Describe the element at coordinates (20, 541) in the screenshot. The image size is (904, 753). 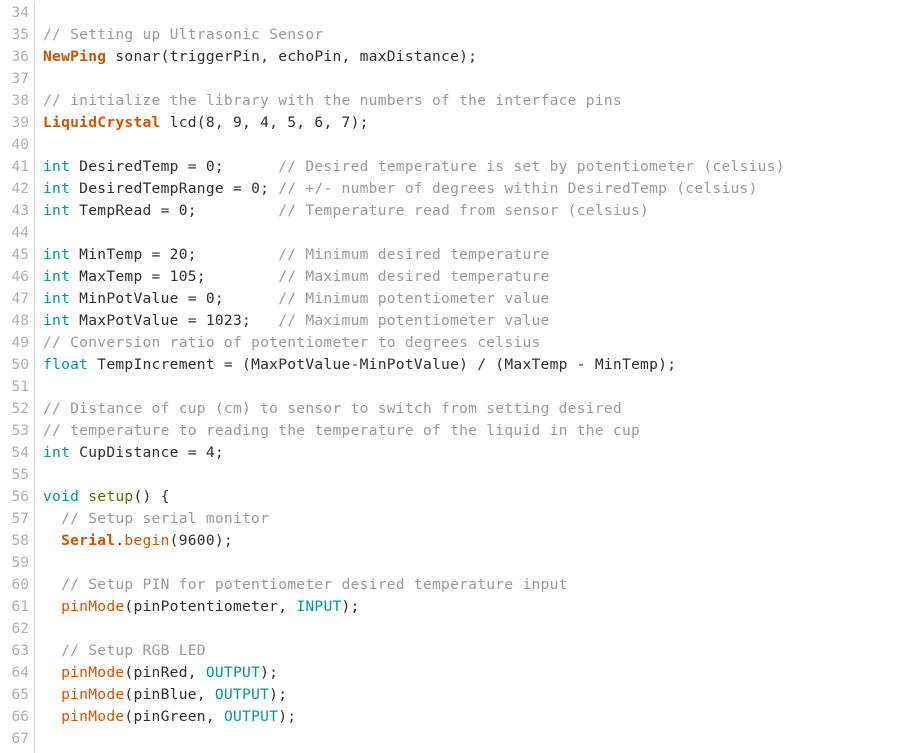
I see `line-number: 58` at that location.